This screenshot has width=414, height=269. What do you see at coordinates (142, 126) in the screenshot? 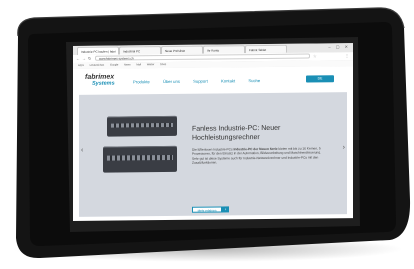
I see `product-image-top` at bounding box center [142, 126].